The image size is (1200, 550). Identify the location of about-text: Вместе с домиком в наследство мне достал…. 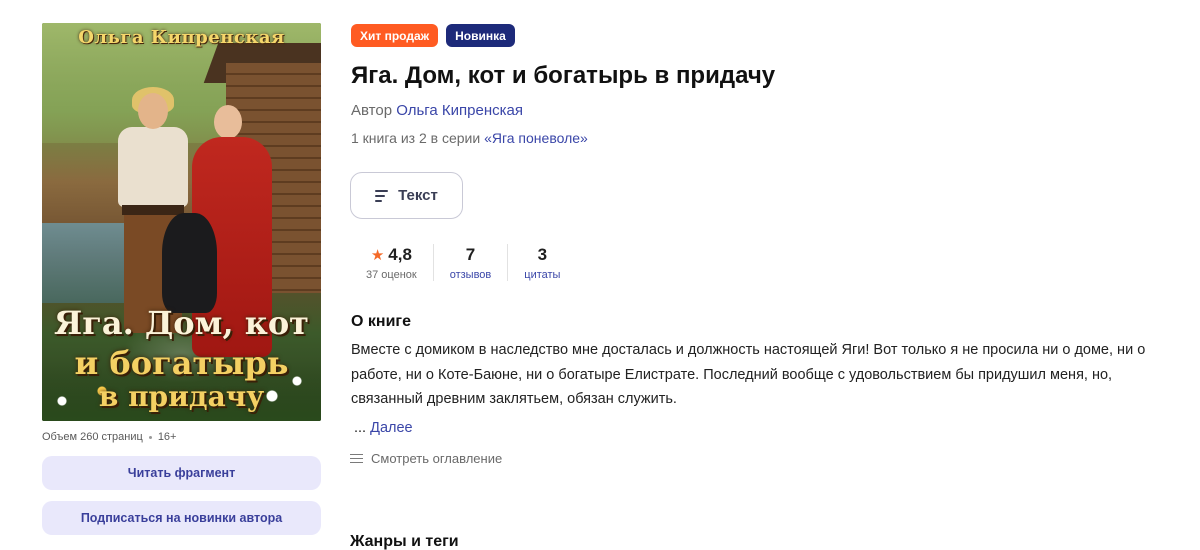
(748, 374).